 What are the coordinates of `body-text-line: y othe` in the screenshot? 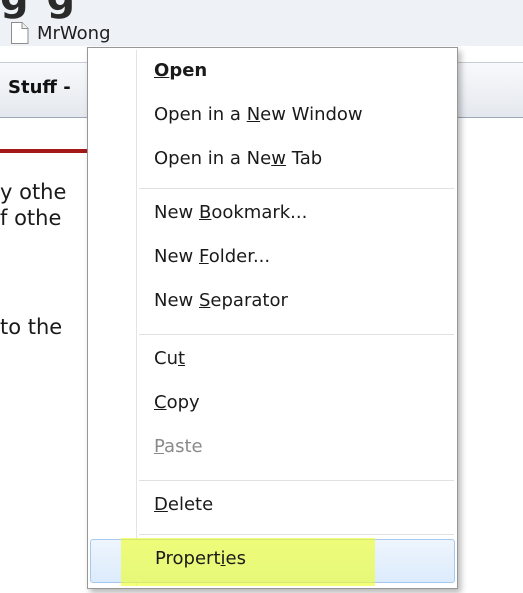 It's located at (33, 192).